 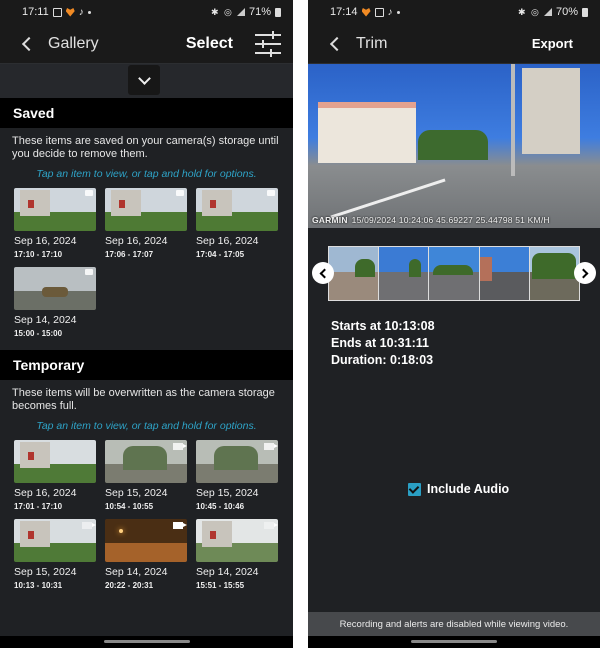 What do you see at coordinates (38, 254) in the screenshot?
I see `item-time: 17:10 - 17:10` at bounding box center [38, 254].